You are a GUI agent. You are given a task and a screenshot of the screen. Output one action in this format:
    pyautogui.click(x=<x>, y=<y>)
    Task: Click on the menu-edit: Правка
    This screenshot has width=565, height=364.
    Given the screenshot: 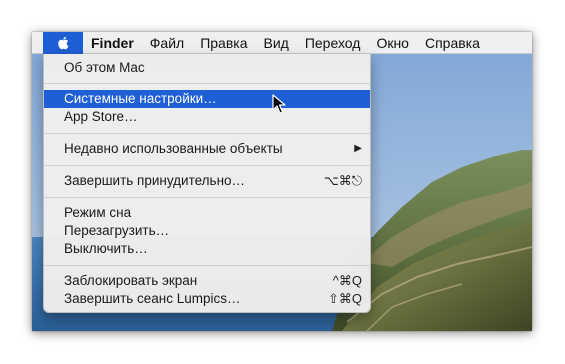 What is the action you would take?
    pyautogui.click(x=223, y=43)
    